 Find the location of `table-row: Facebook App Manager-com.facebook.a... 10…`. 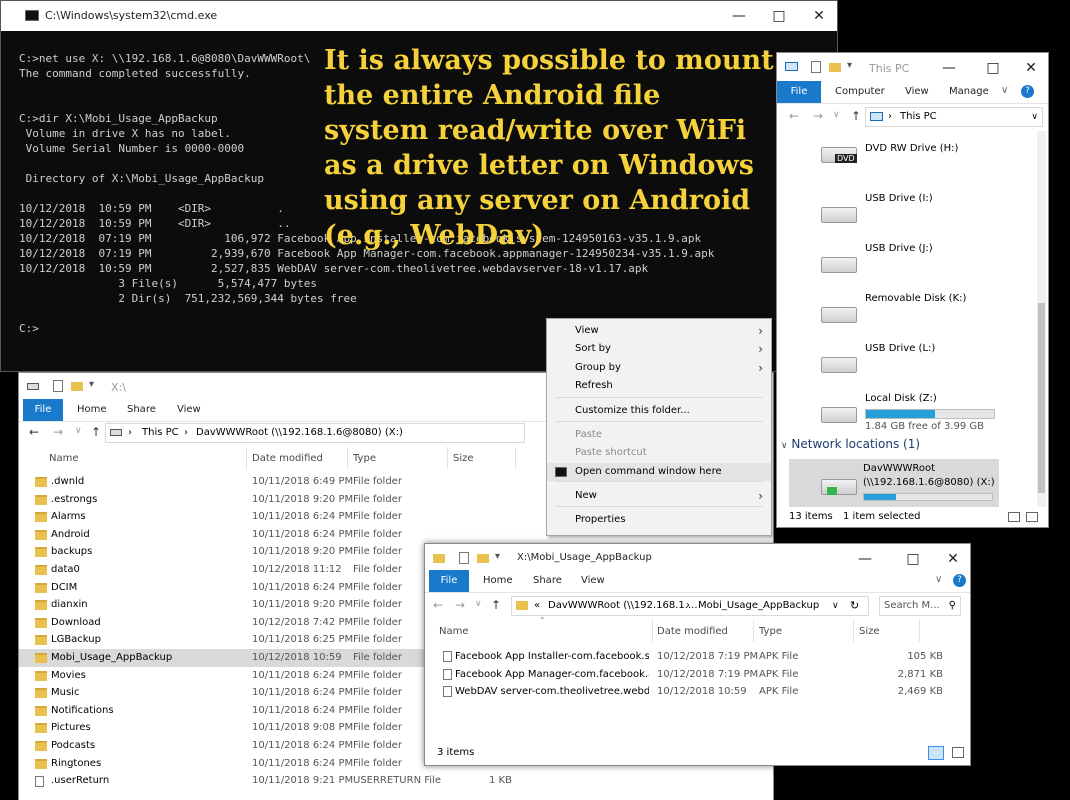

table-row: Facebook App Manager-com.facebook.a... 10… is located at coordinates (697, 675).